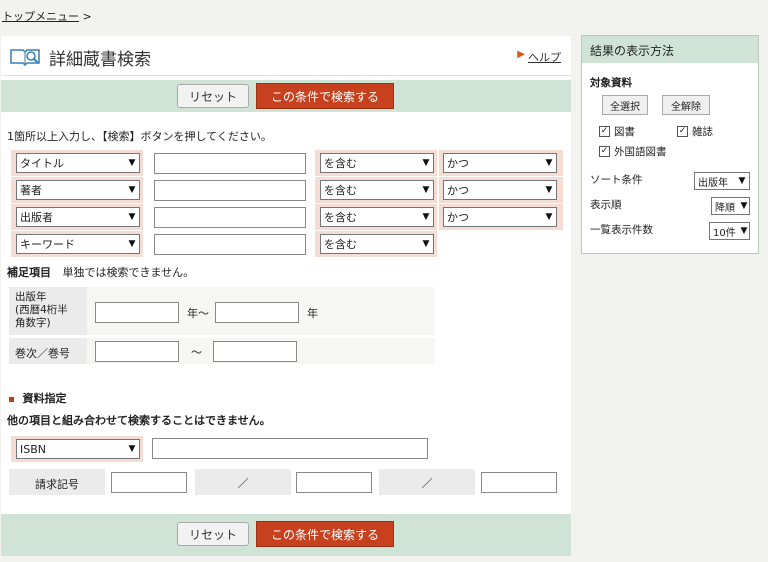  What do you see at coordinates (78, 449) in the screenshot?
I see `material-type-select: ISBN ▼` at bounding box center [78, 449].